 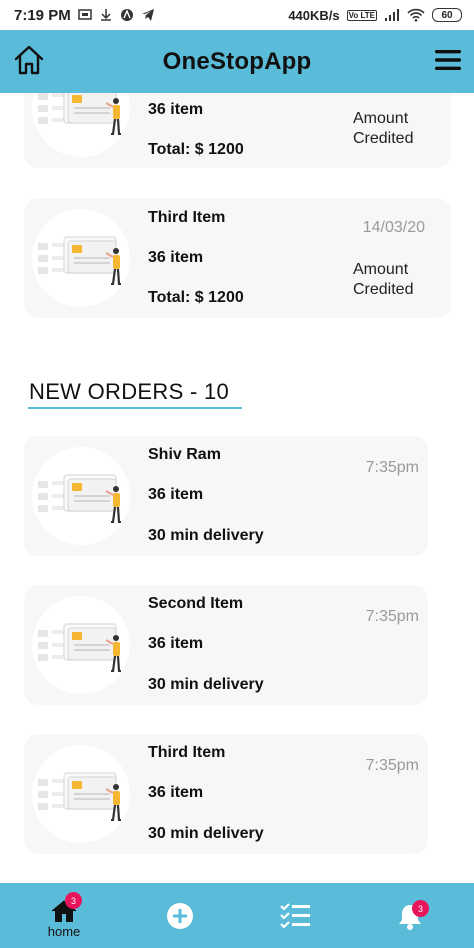 I want to click on nav-orders-list, so click(x=295, y=915).